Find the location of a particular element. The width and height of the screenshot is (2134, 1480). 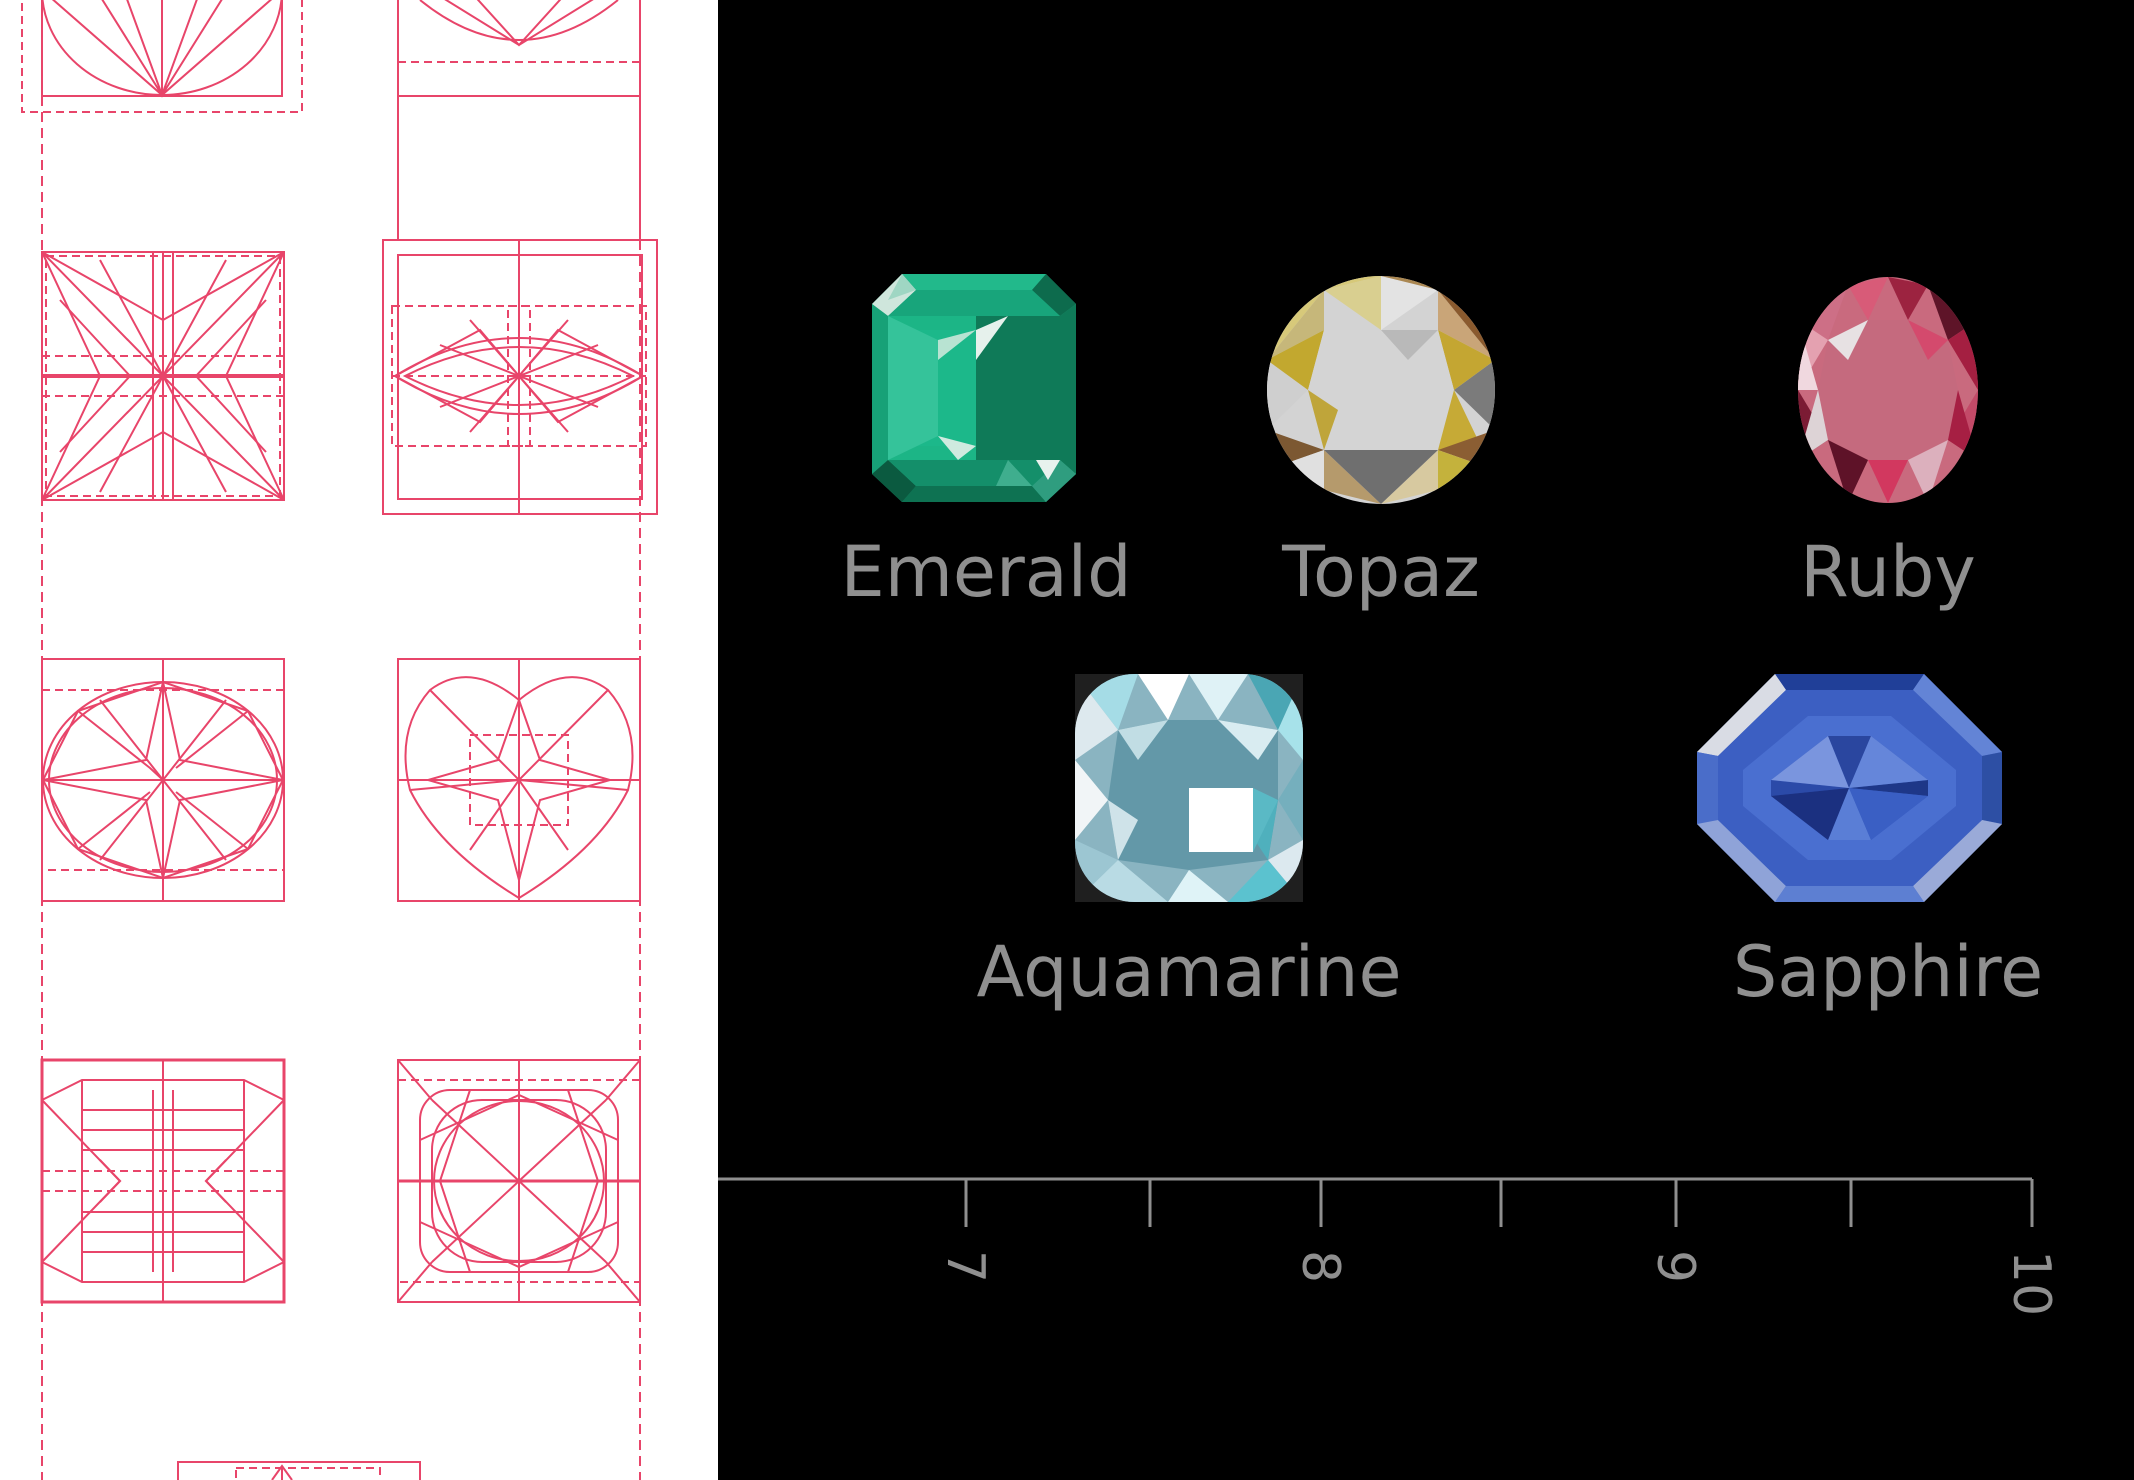

gem-label-topaz: Topaz is located at coordinates (1380, 572).